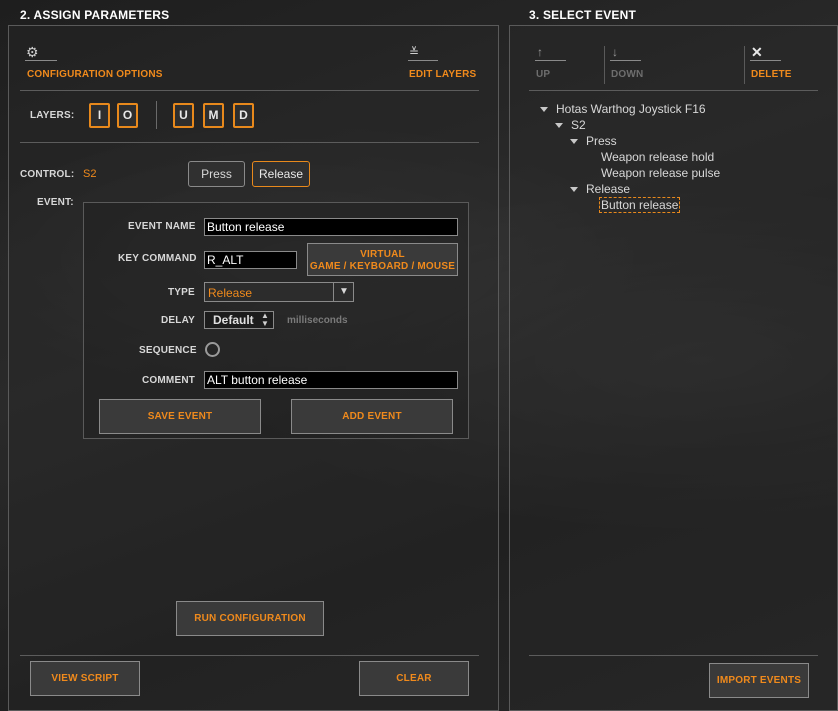  Describe the element at coordinates (382, 254) in the screenshot. I see `virtual-button-line1: VIRTUAL` at that location.